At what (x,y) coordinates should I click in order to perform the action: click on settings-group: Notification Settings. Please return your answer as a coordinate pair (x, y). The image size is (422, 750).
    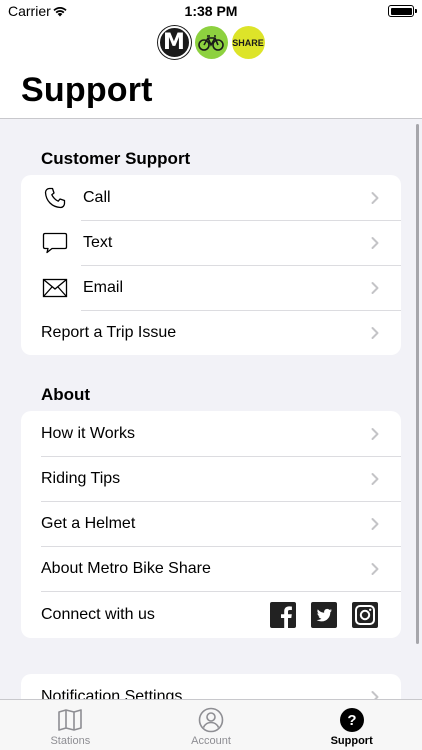
    Looking at the image, I should click on (211, 686).